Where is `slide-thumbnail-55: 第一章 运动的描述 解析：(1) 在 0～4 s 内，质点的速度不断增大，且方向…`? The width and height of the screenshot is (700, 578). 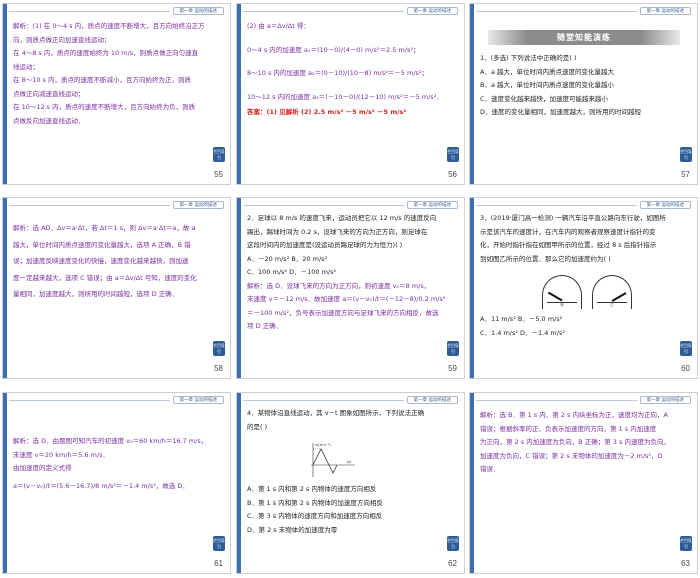 slide-thumbnail-55: 第一章 运动的描述 解析：(1) 在 0～4 s 内，质点的速度不断增大，且方向… is located at coordinates (116, 94).